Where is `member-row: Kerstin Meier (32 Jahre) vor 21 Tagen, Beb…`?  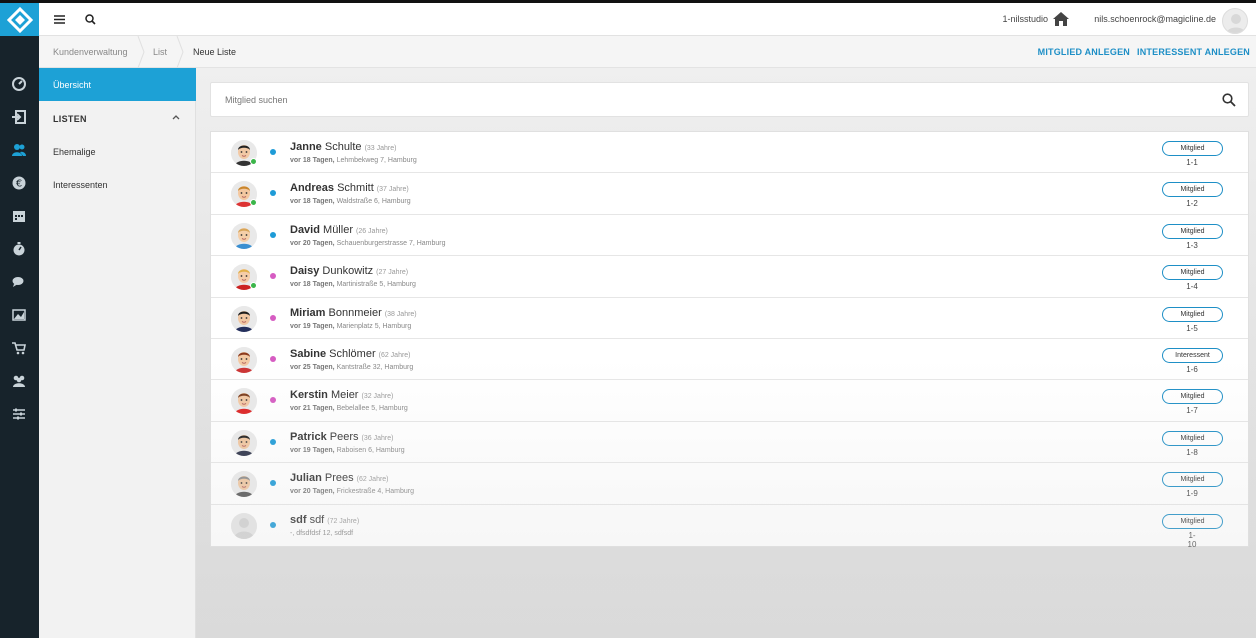 member-row: Kerstin Meier (32 Jahre) vor 21 Tagen, Beb… is located at coordinates (729, 401).